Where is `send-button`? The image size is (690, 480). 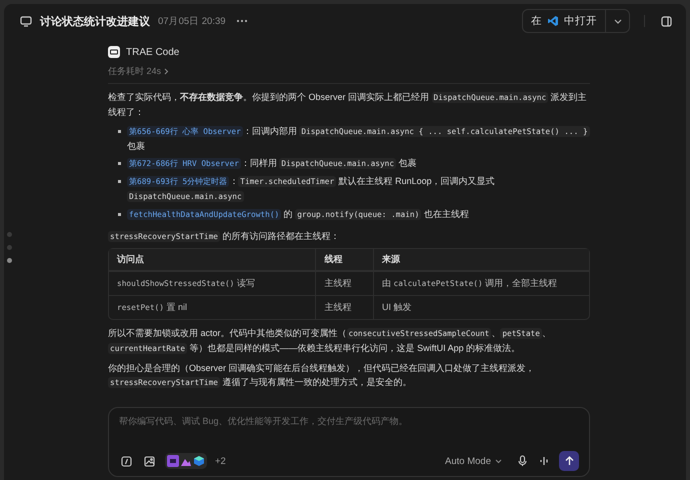 send-button is located at coordinates (569, 461).